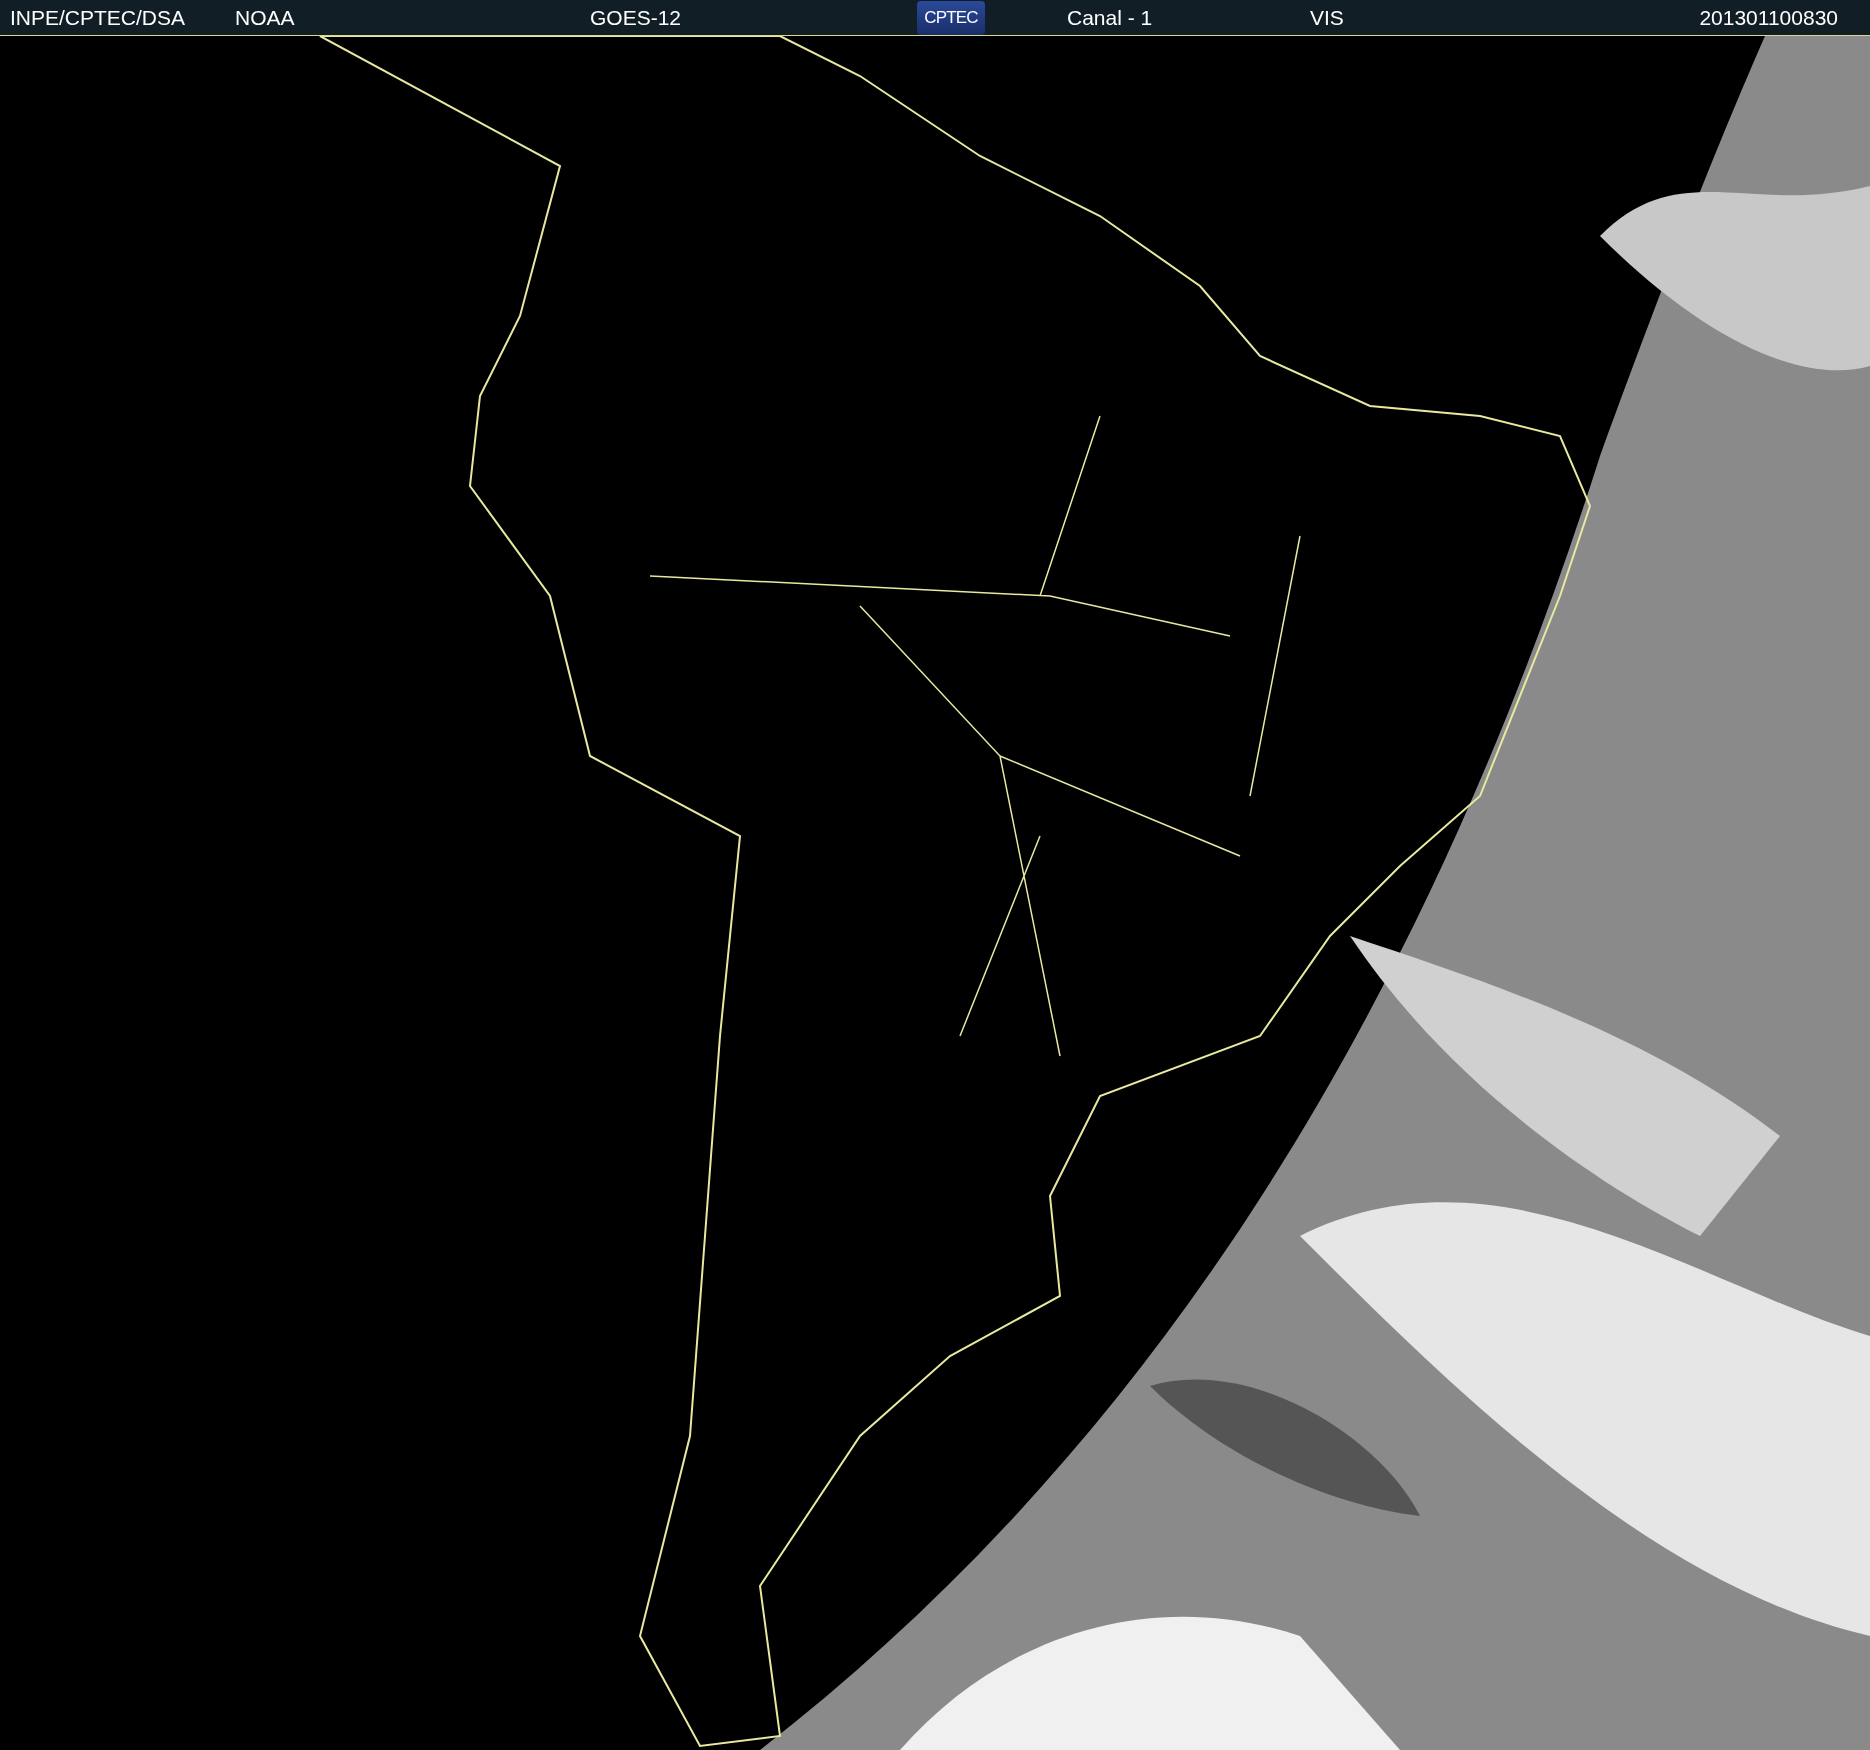 This screenshot has height=1750, width=1870. Describe the element at coordinates (265, 17) in the screenshot. I see `header-label: NOAA` at that location.